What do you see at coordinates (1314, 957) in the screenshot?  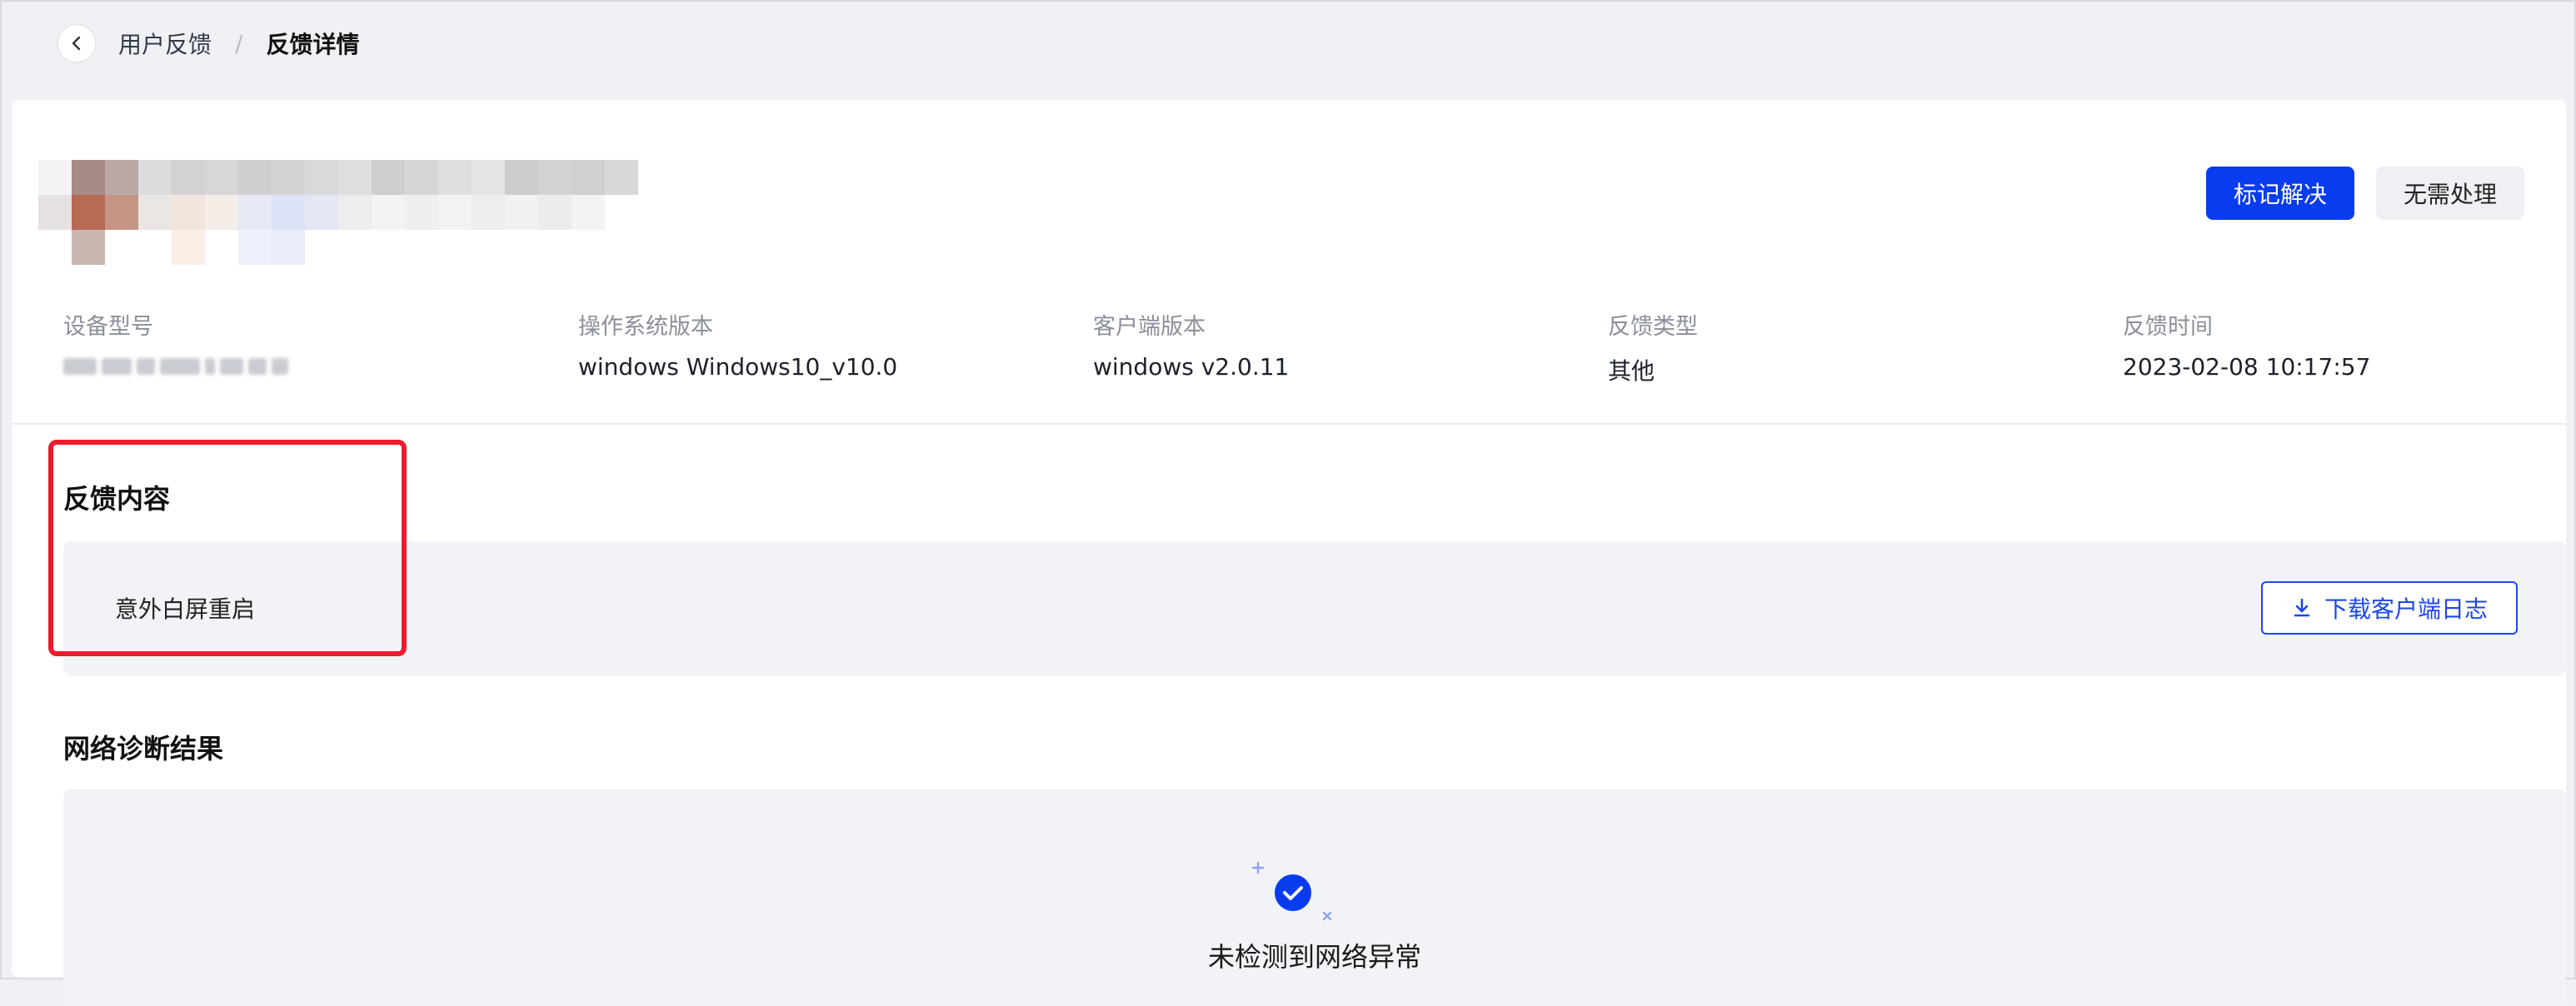 I see `network-diagnosis-result: 未检测到网络异常` at bounding box center [1314, 957].